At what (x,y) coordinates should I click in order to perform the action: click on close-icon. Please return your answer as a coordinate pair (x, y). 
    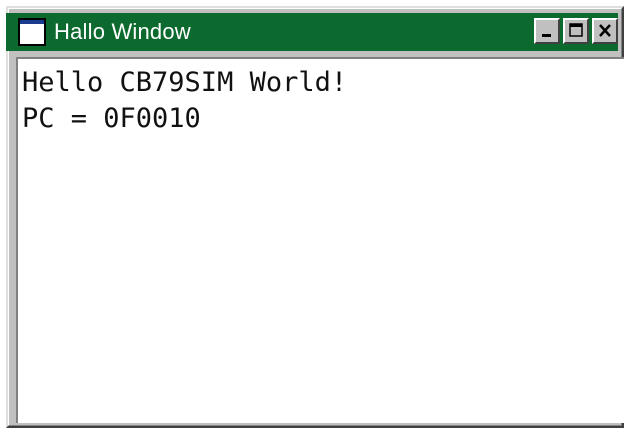
    Looking at the image, I should click on (605, 30).